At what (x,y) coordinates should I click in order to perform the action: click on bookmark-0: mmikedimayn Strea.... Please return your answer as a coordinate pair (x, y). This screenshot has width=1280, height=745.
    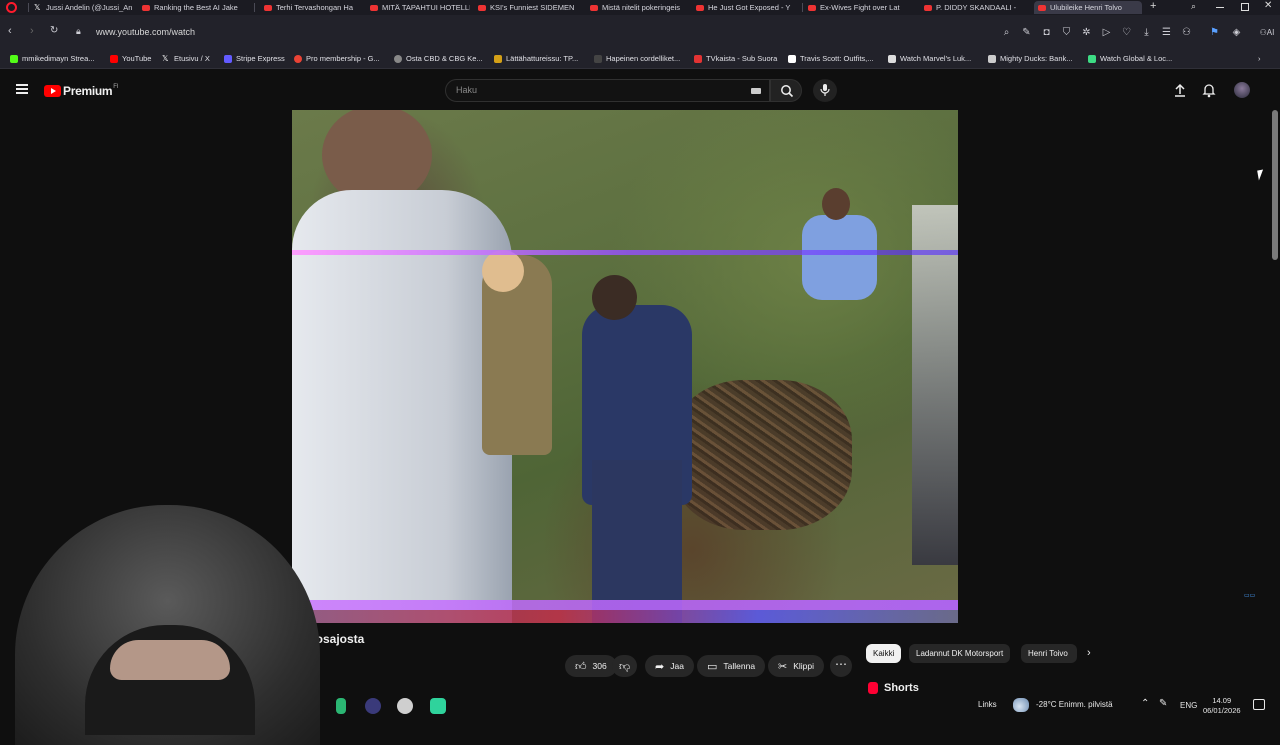
    Looking at the image, I should click on (52, 58).